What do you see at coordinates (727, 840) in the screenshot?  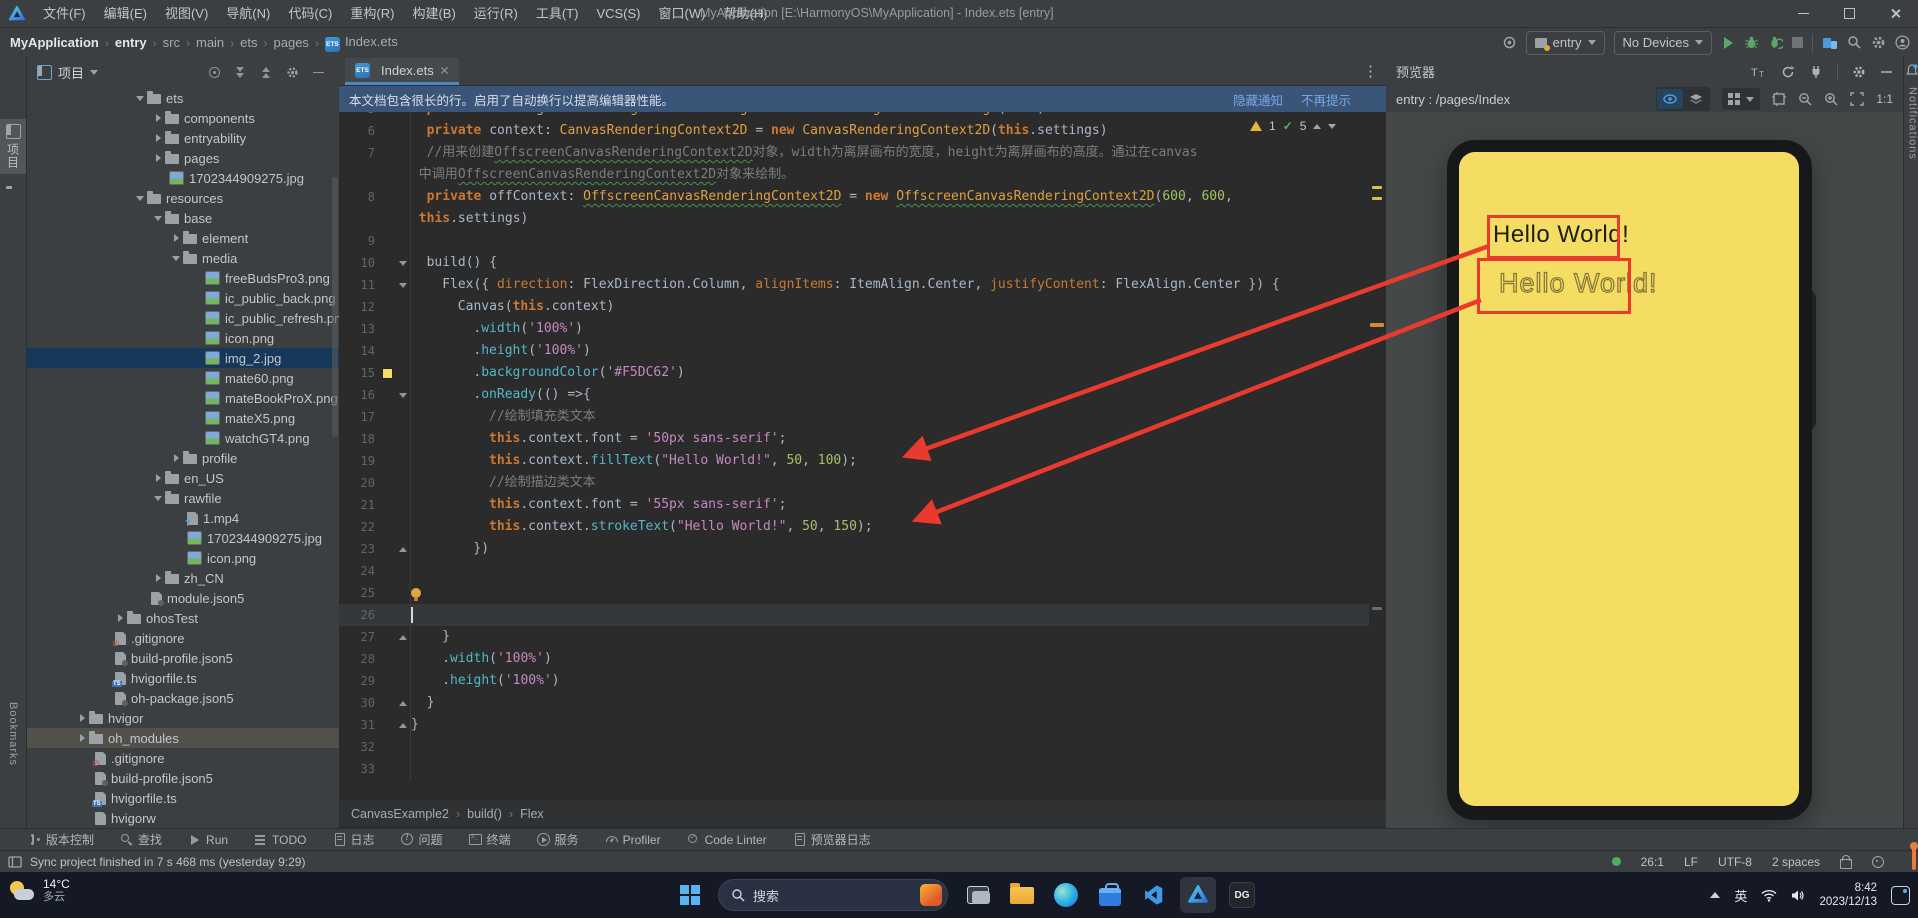 I see `toolwindow-button-lint: Code Linter` at bounding box center [727, 840].